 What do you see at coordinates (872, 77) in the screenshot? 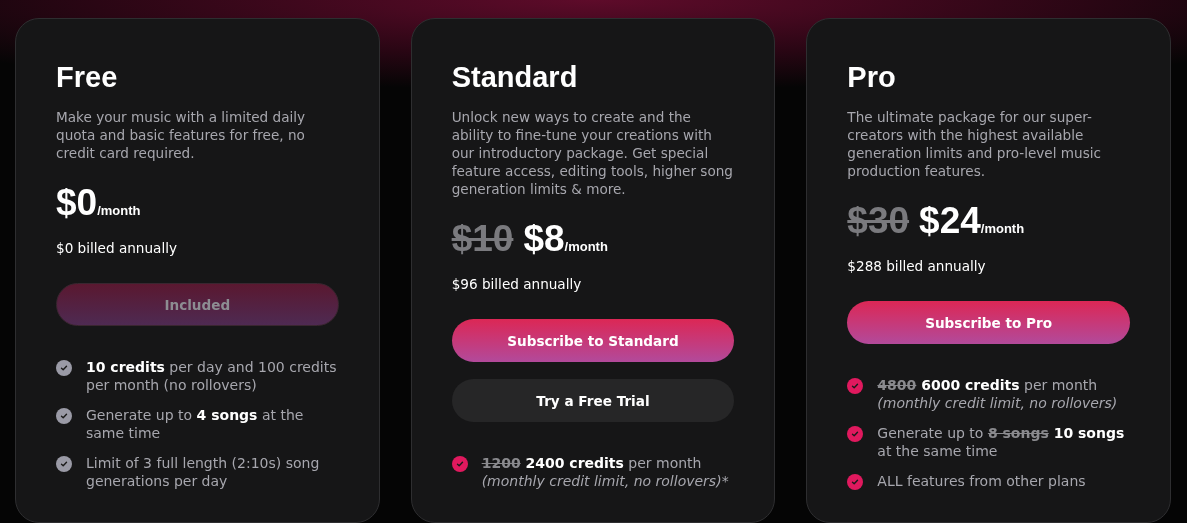
I see `plan-title: Pro` at bounding box center [872, 77].